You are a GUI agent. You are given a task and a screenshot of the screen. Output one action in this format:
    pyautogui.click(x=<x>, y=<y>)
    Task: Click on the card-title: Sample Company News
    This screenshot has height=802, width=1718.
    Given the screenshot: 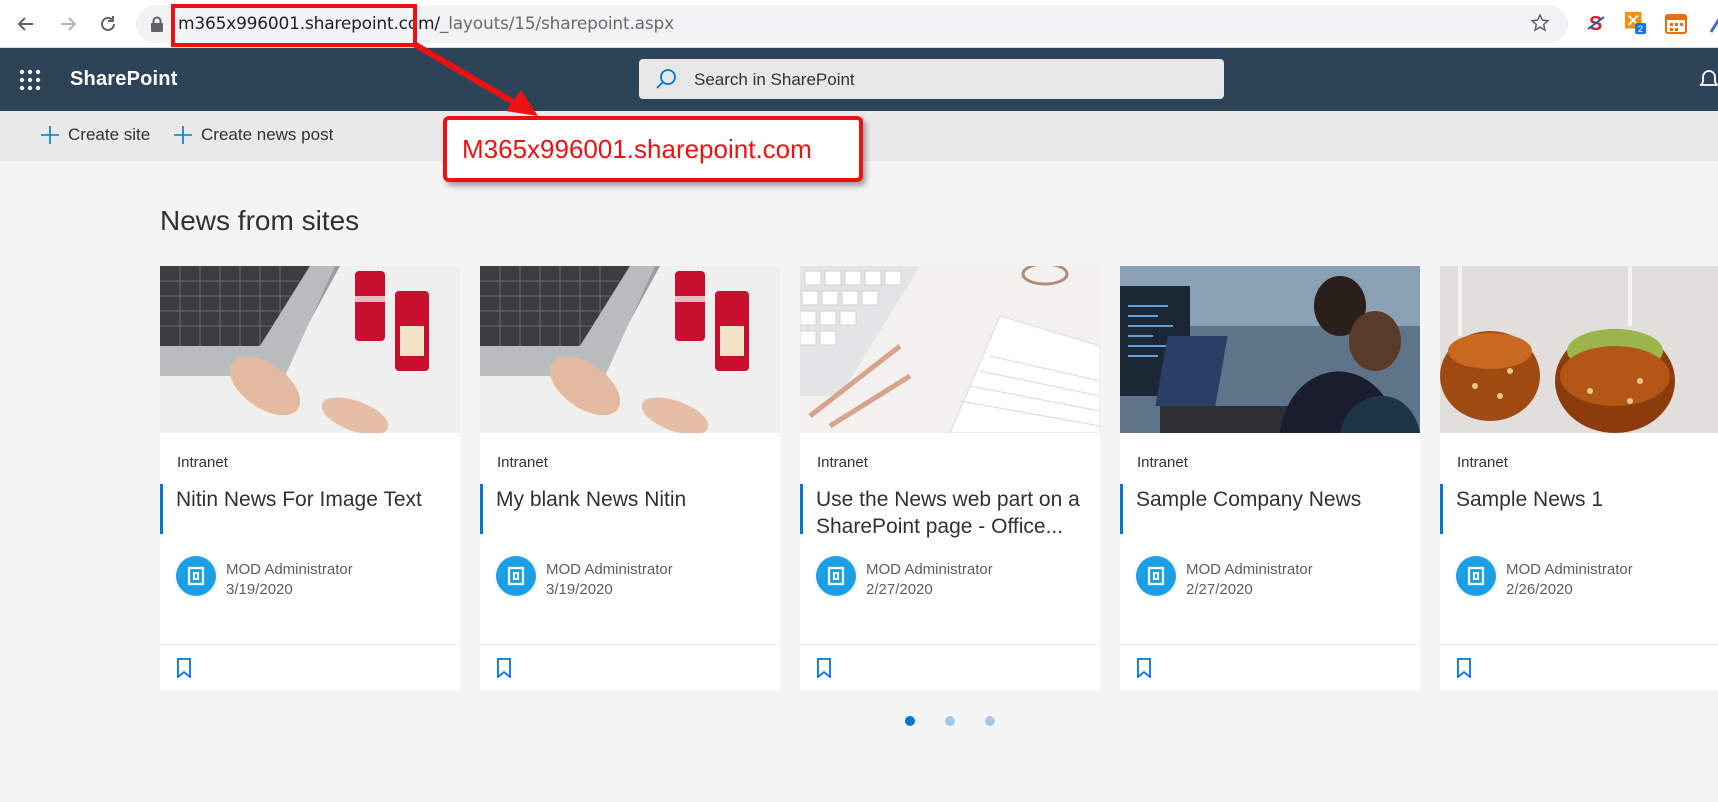 What is the action you would take?
    pyautogui.click(x=1271, y=499)
    